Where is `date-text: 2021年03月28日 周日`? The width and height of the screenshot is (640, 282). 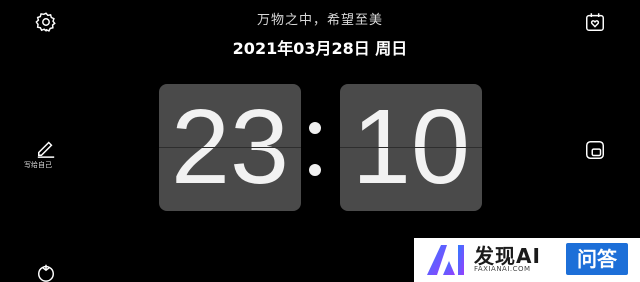 date-text: 2021年03月28日 周日 is located at coordinates (320, 48).